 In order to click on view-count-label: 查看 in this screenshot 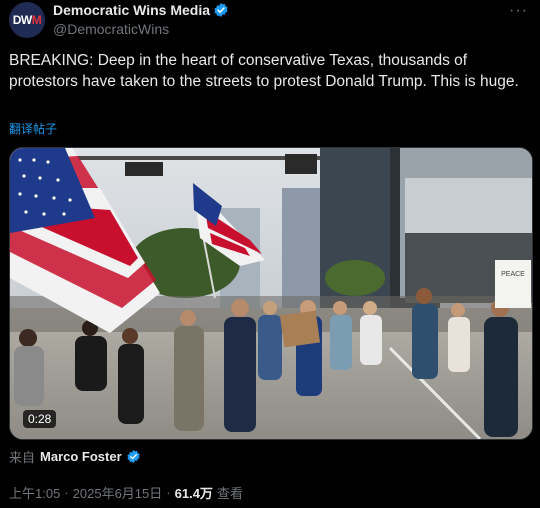, I will do `click(229, 493)`.